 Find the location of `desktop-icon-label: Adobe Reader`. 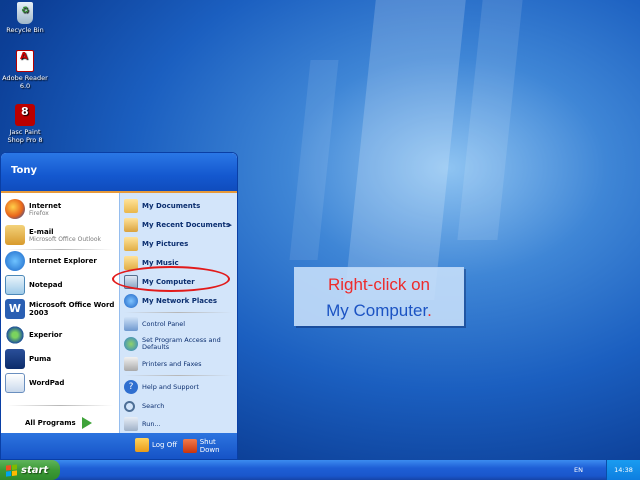

desktop-icon-label: Adobe Reader is located at coordinates (25, 78).